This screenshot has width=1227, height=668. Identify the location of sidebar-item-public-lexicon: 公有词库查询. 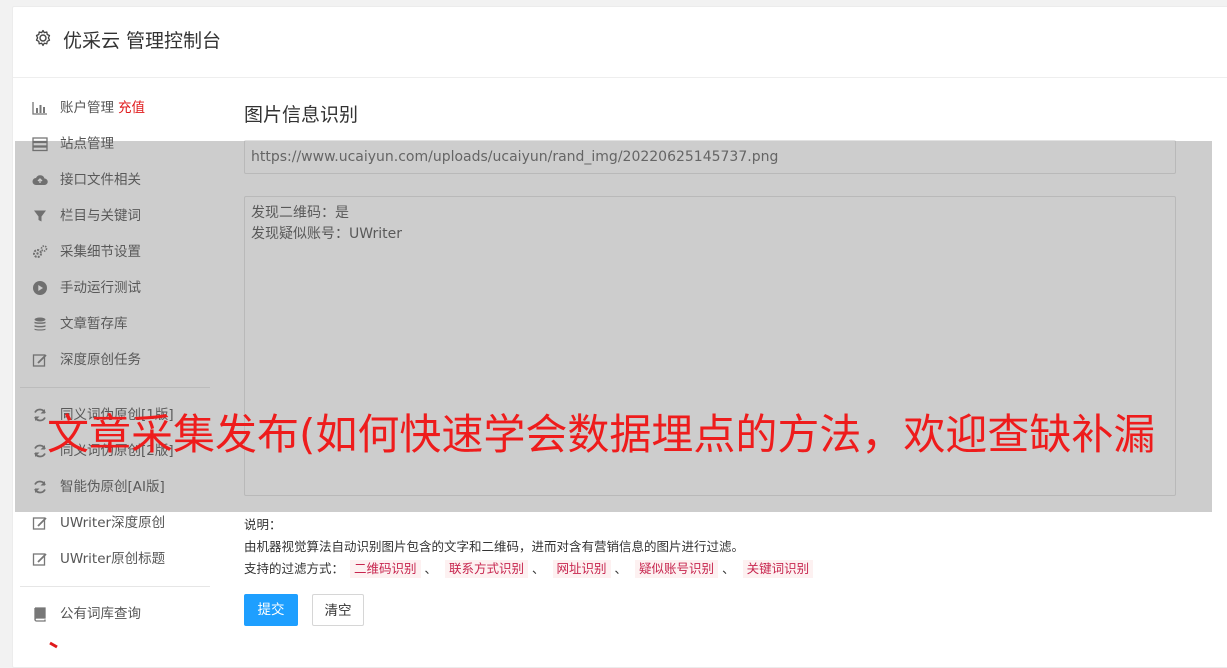
(115, 614).